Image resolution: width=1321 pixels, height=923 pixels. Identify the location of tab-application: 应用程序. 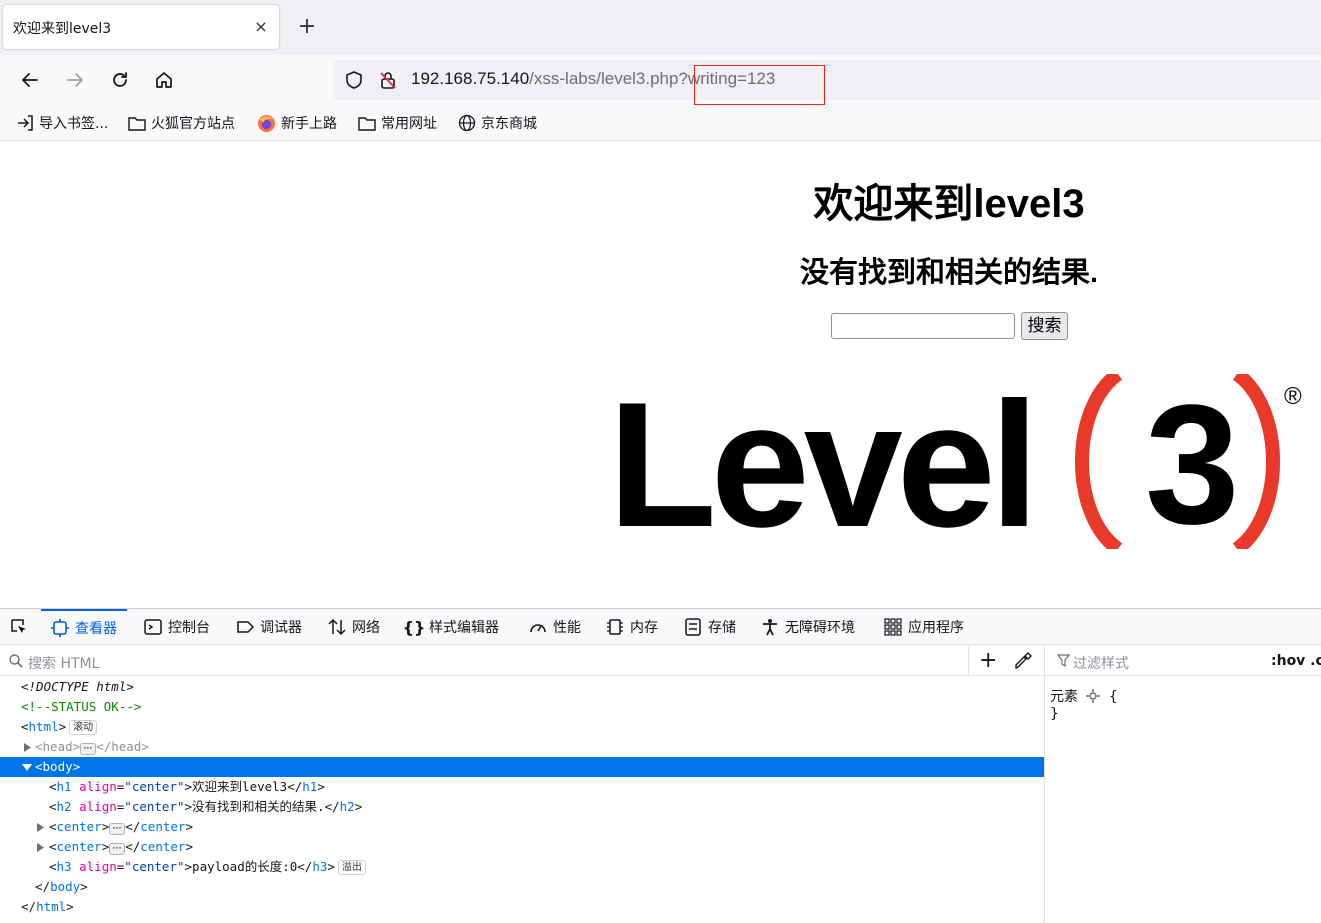
(924, 627).